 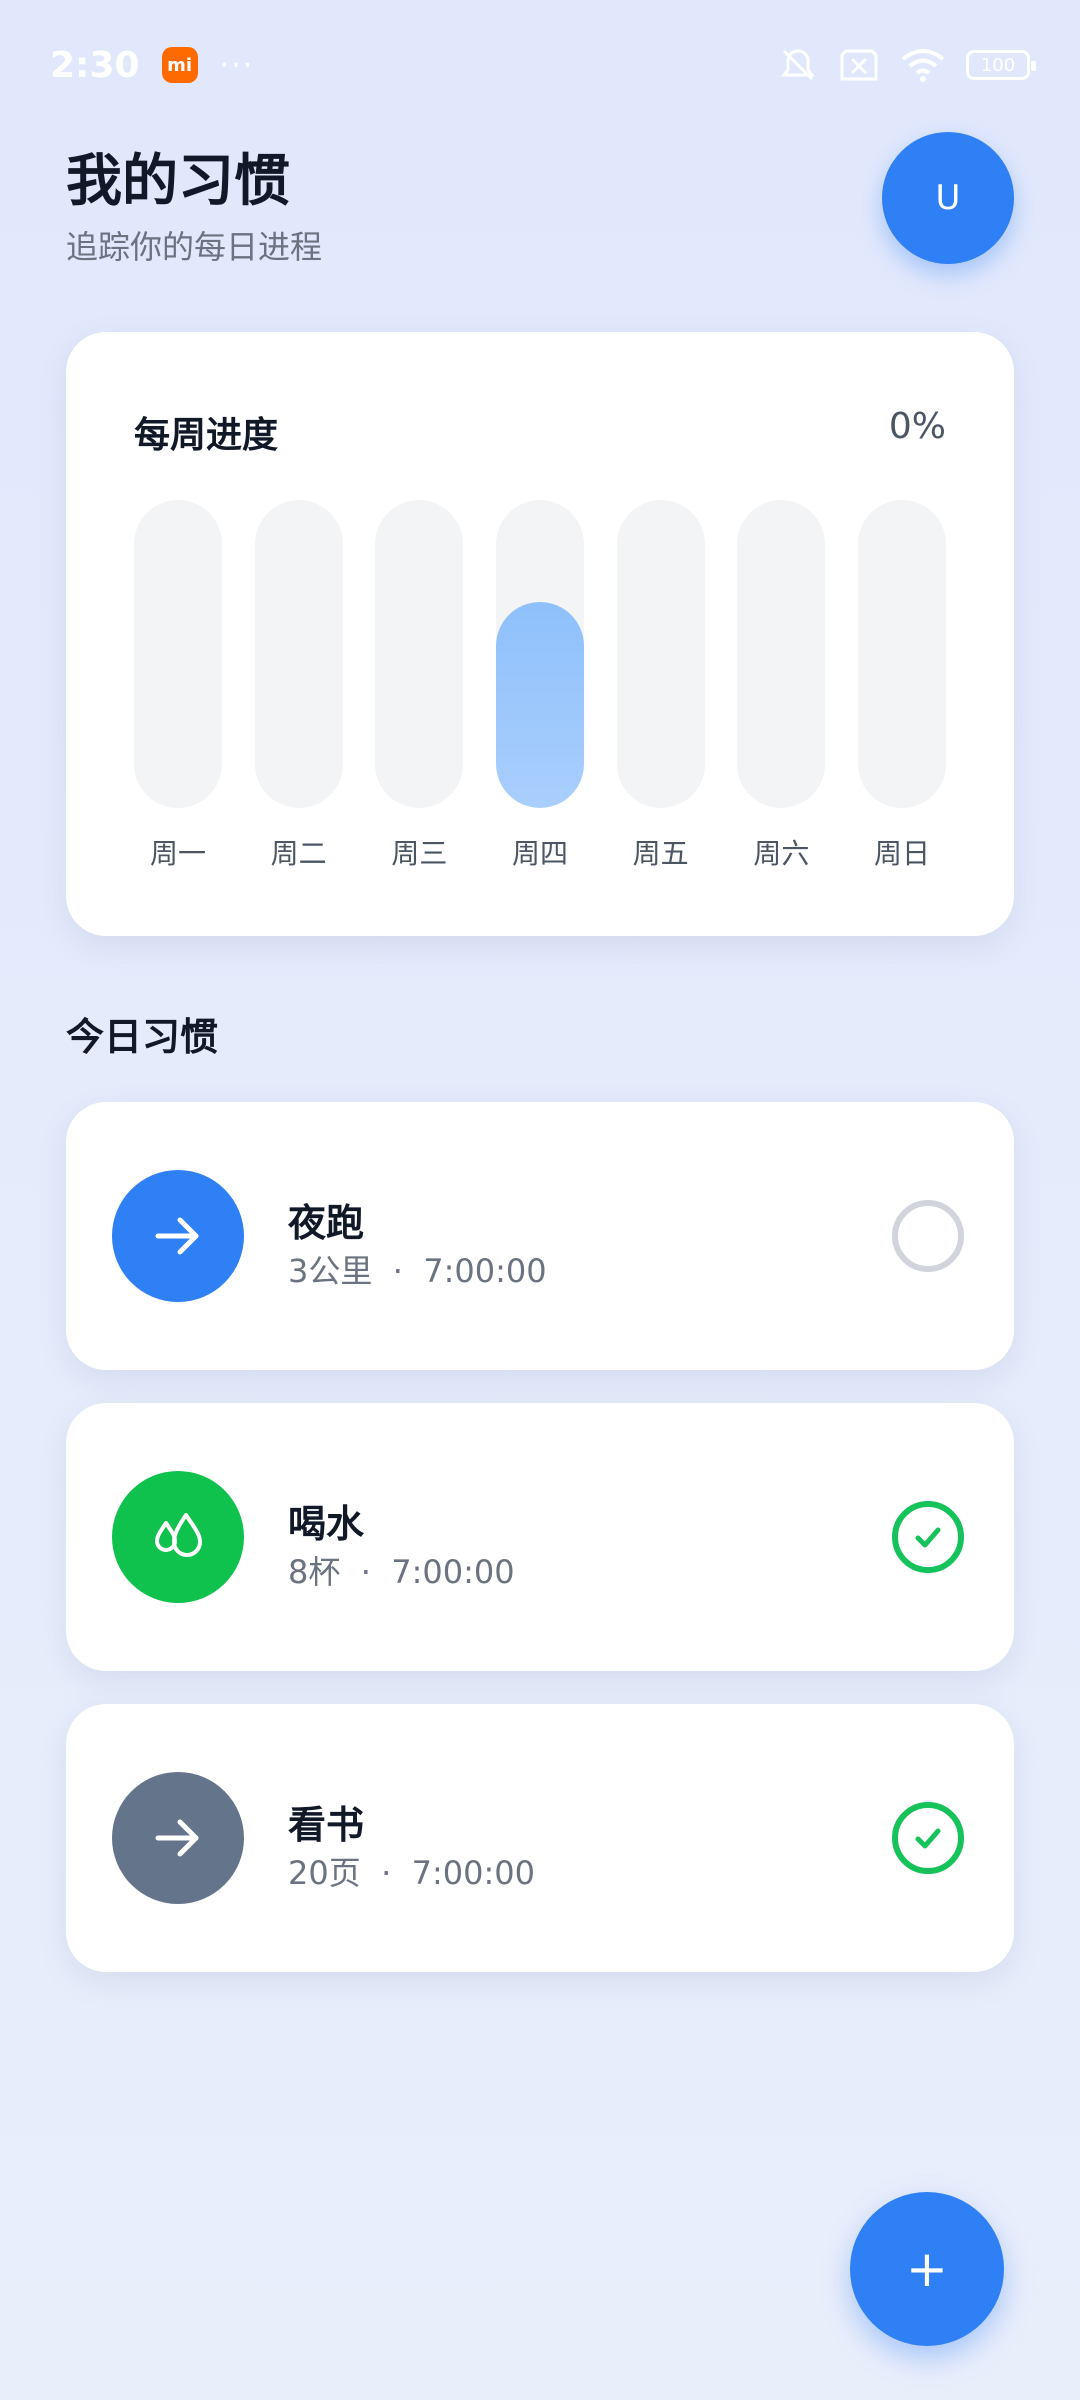 What do you see at coordinates (324, 1873) in the screenshot?
I see `habit-amount: 20页` at bounding box center [324, 1873].